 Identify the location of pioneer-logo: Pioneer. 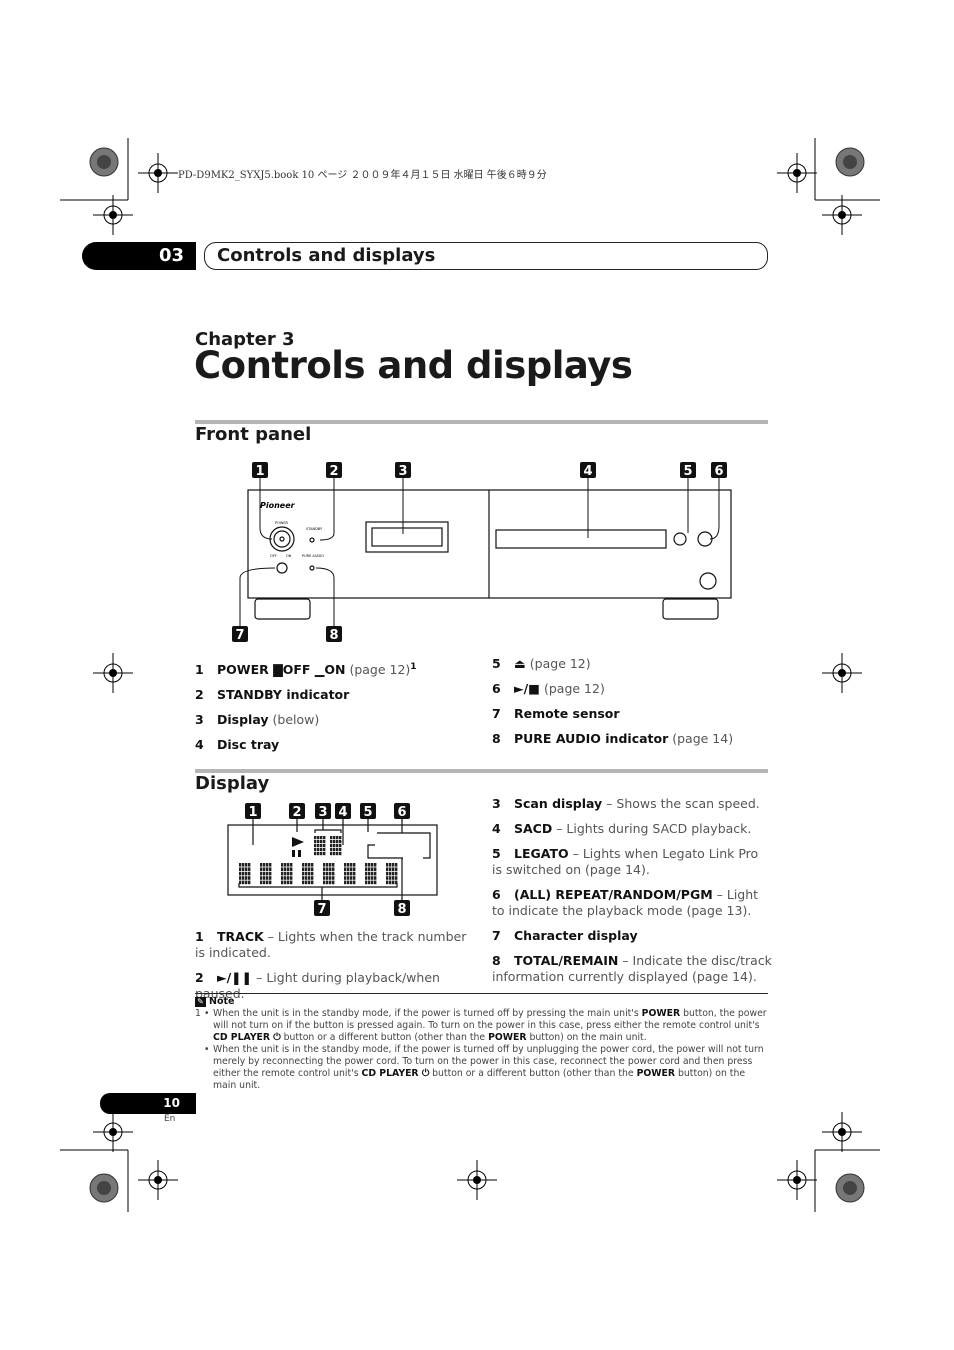
(278, 505).